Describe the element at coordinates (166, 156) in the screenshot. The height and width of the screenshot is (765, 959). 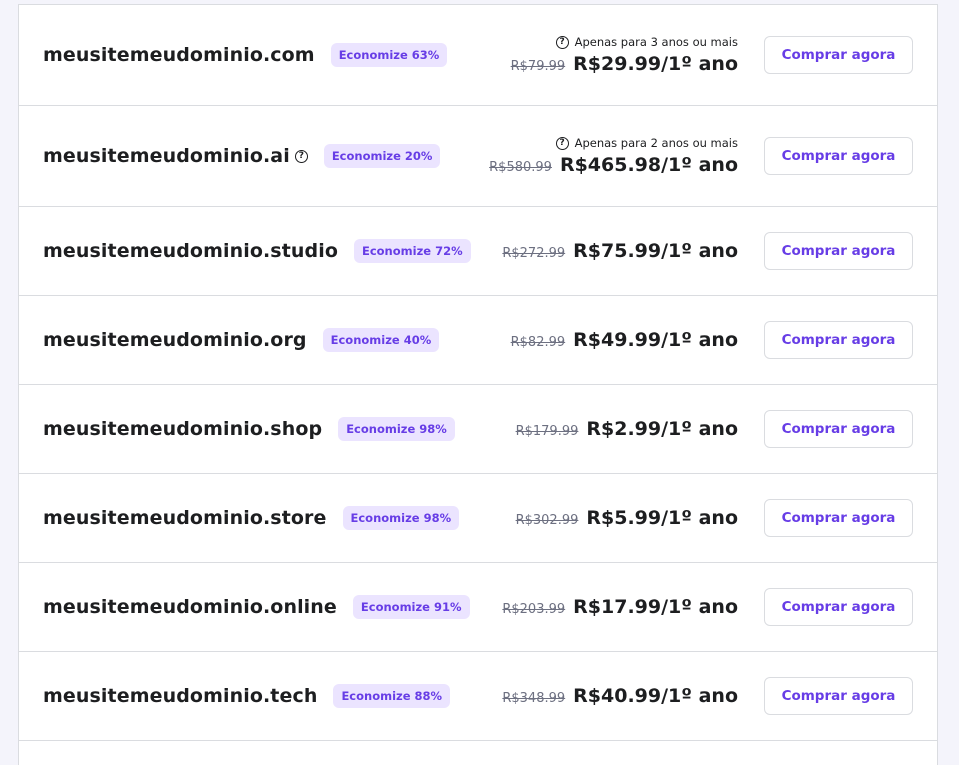
I see `domain-name: meusitemeudominio.ai` at that location.